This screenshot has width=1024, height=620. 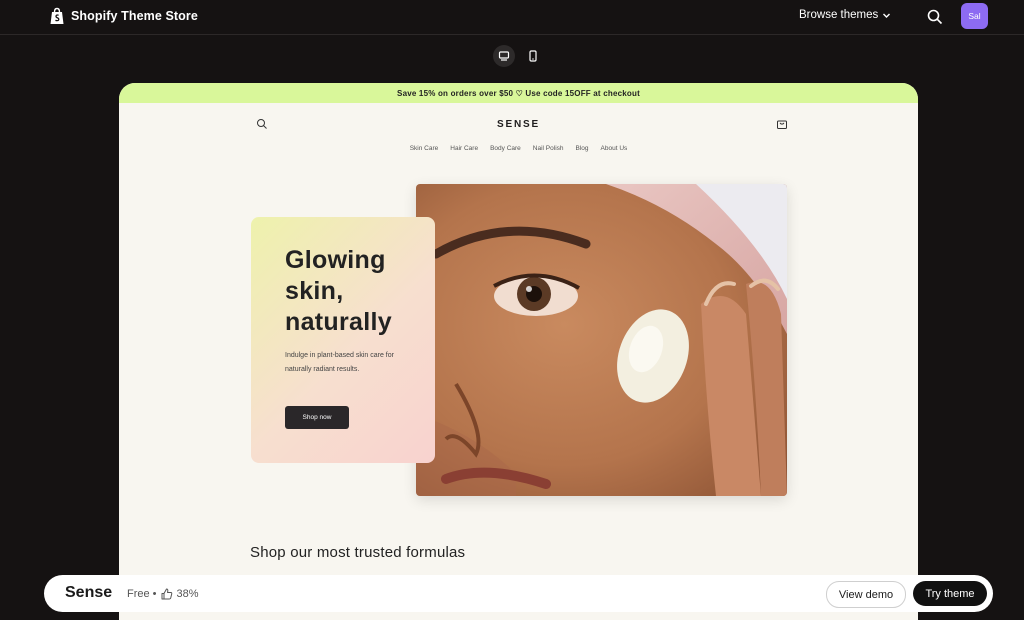 I want to click on store-logo: SENSE, so click(x=518, y=124).